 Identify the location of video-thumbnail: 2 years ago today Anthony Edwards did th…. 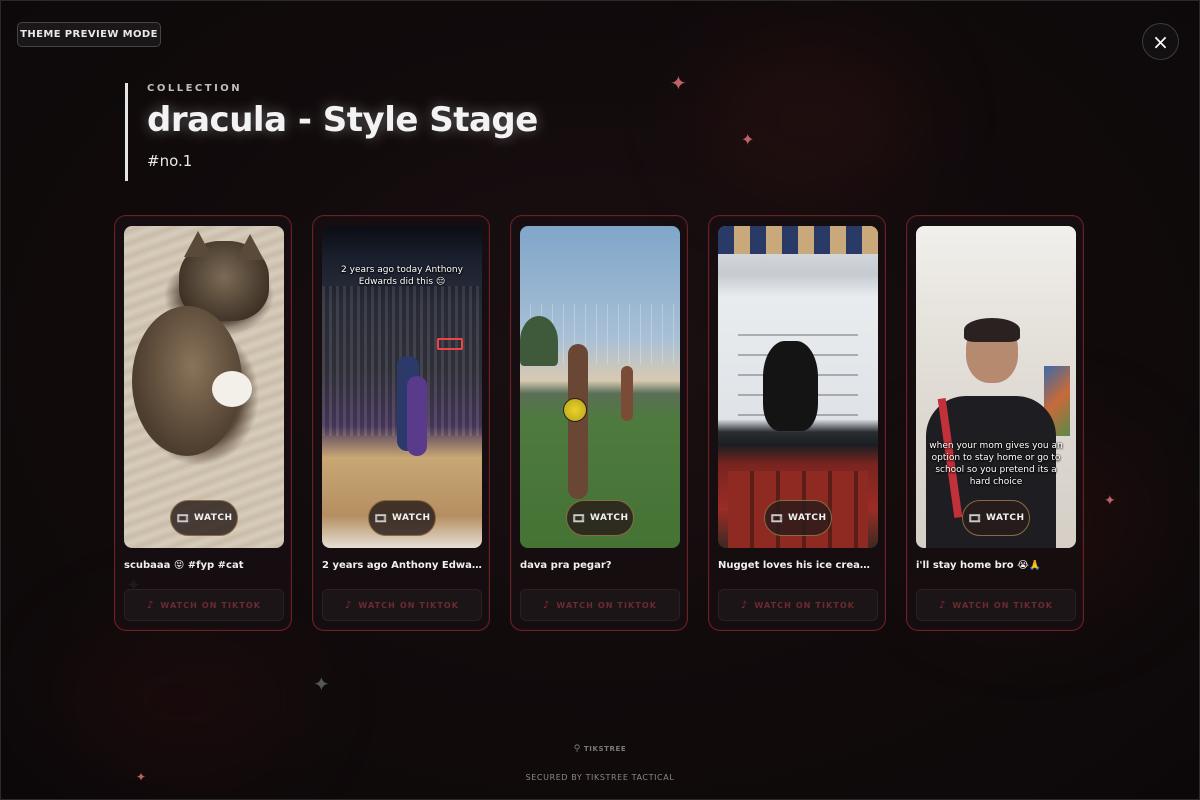
(402, 387).